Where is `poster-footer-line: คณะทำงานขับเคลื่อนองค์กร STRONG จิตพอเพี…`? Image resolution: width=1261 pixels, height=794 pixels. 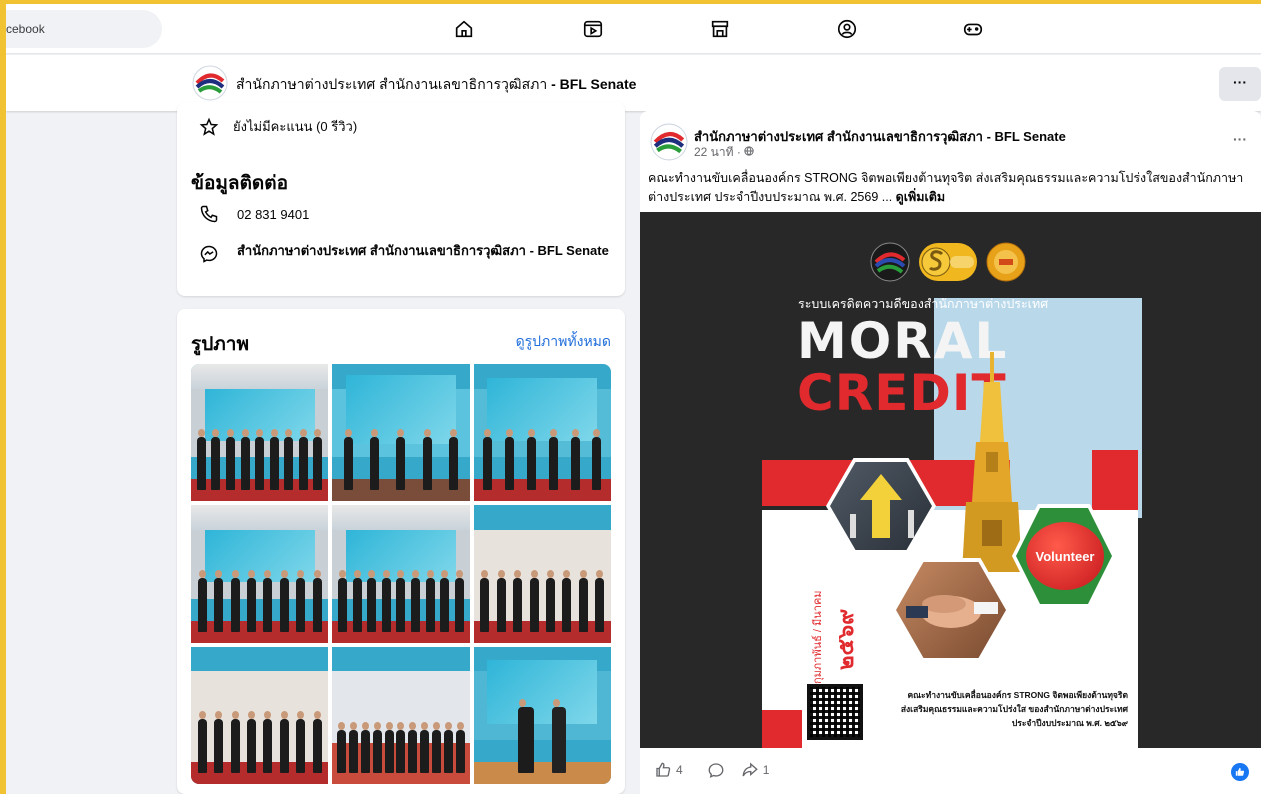
poster-footer-line: คณะทำงานขับเคลื่อนองค์กร STRONG จิตพอเพี… is located at coordinates (1017, 695).